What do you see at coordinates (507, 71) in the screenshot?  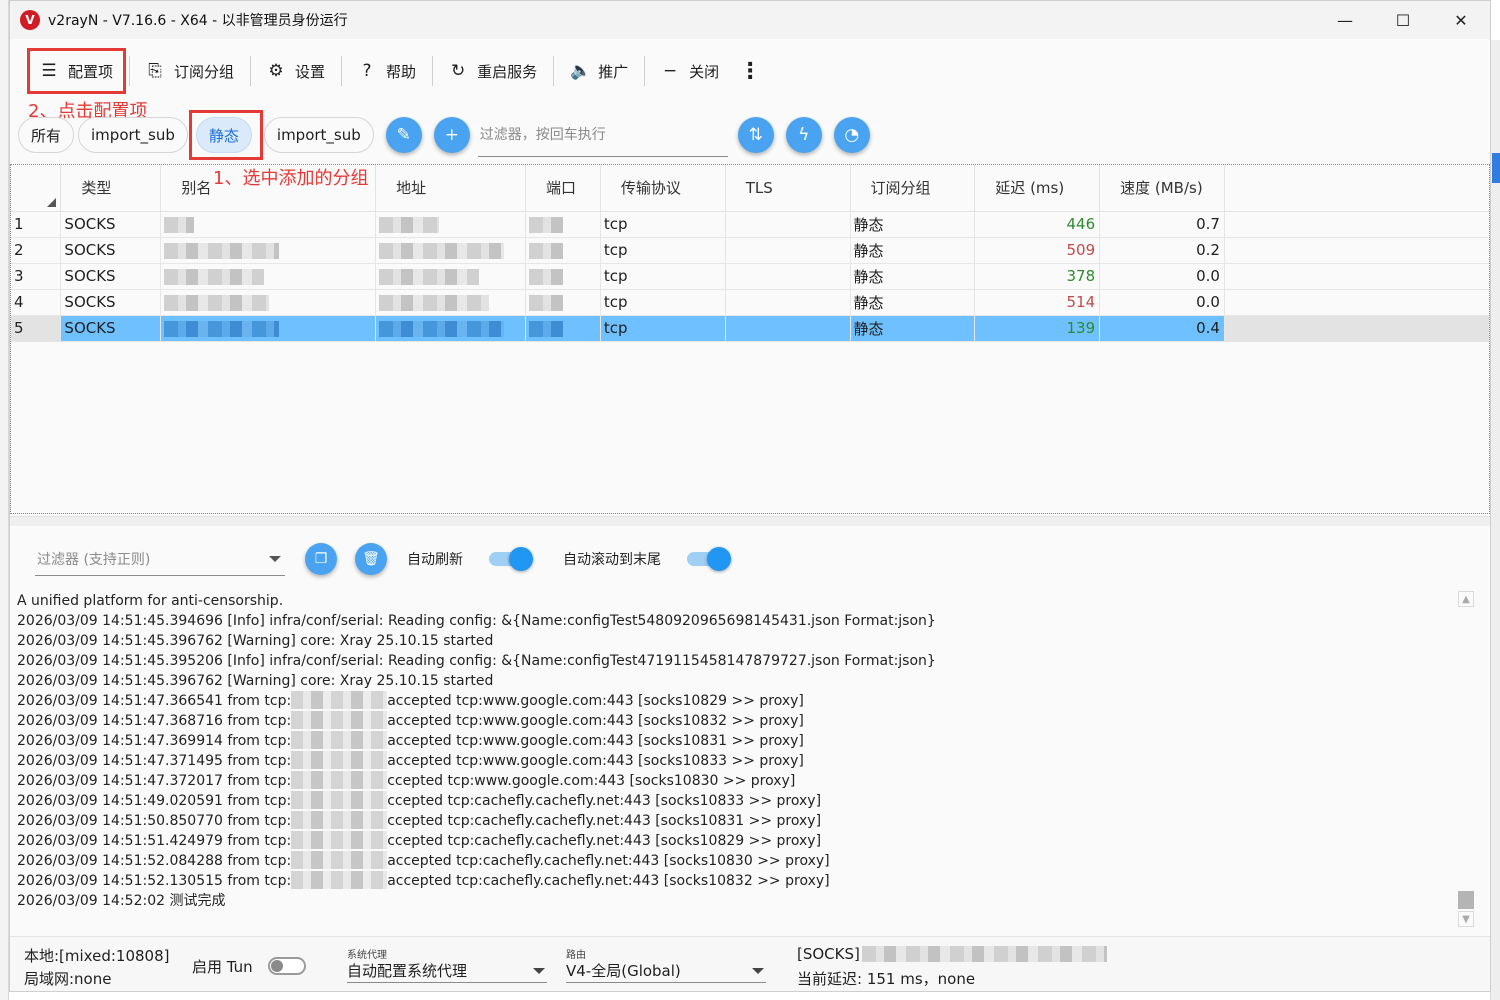 I see `restart-service-label: 重启服务` at bounding box center [507, 71].